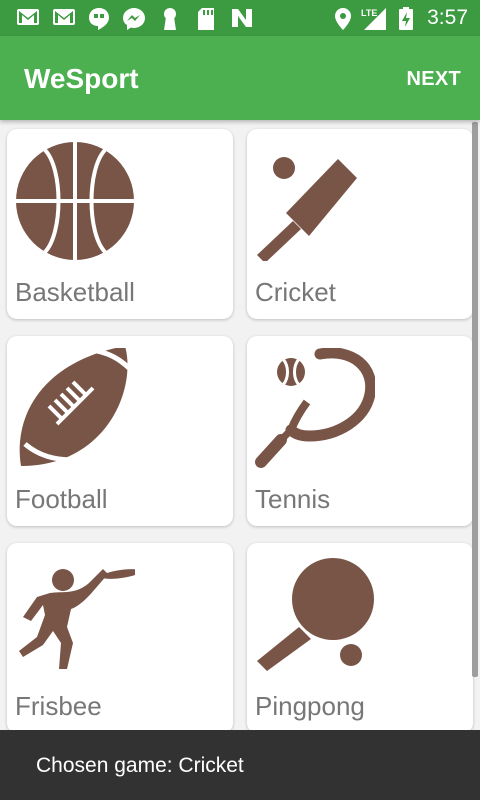 The image size is (480, 800). What do you see at coordinates (373, 19) in the screenshot?
I see `lte-signal-icon: LTE` at bounding box center [373, 19].